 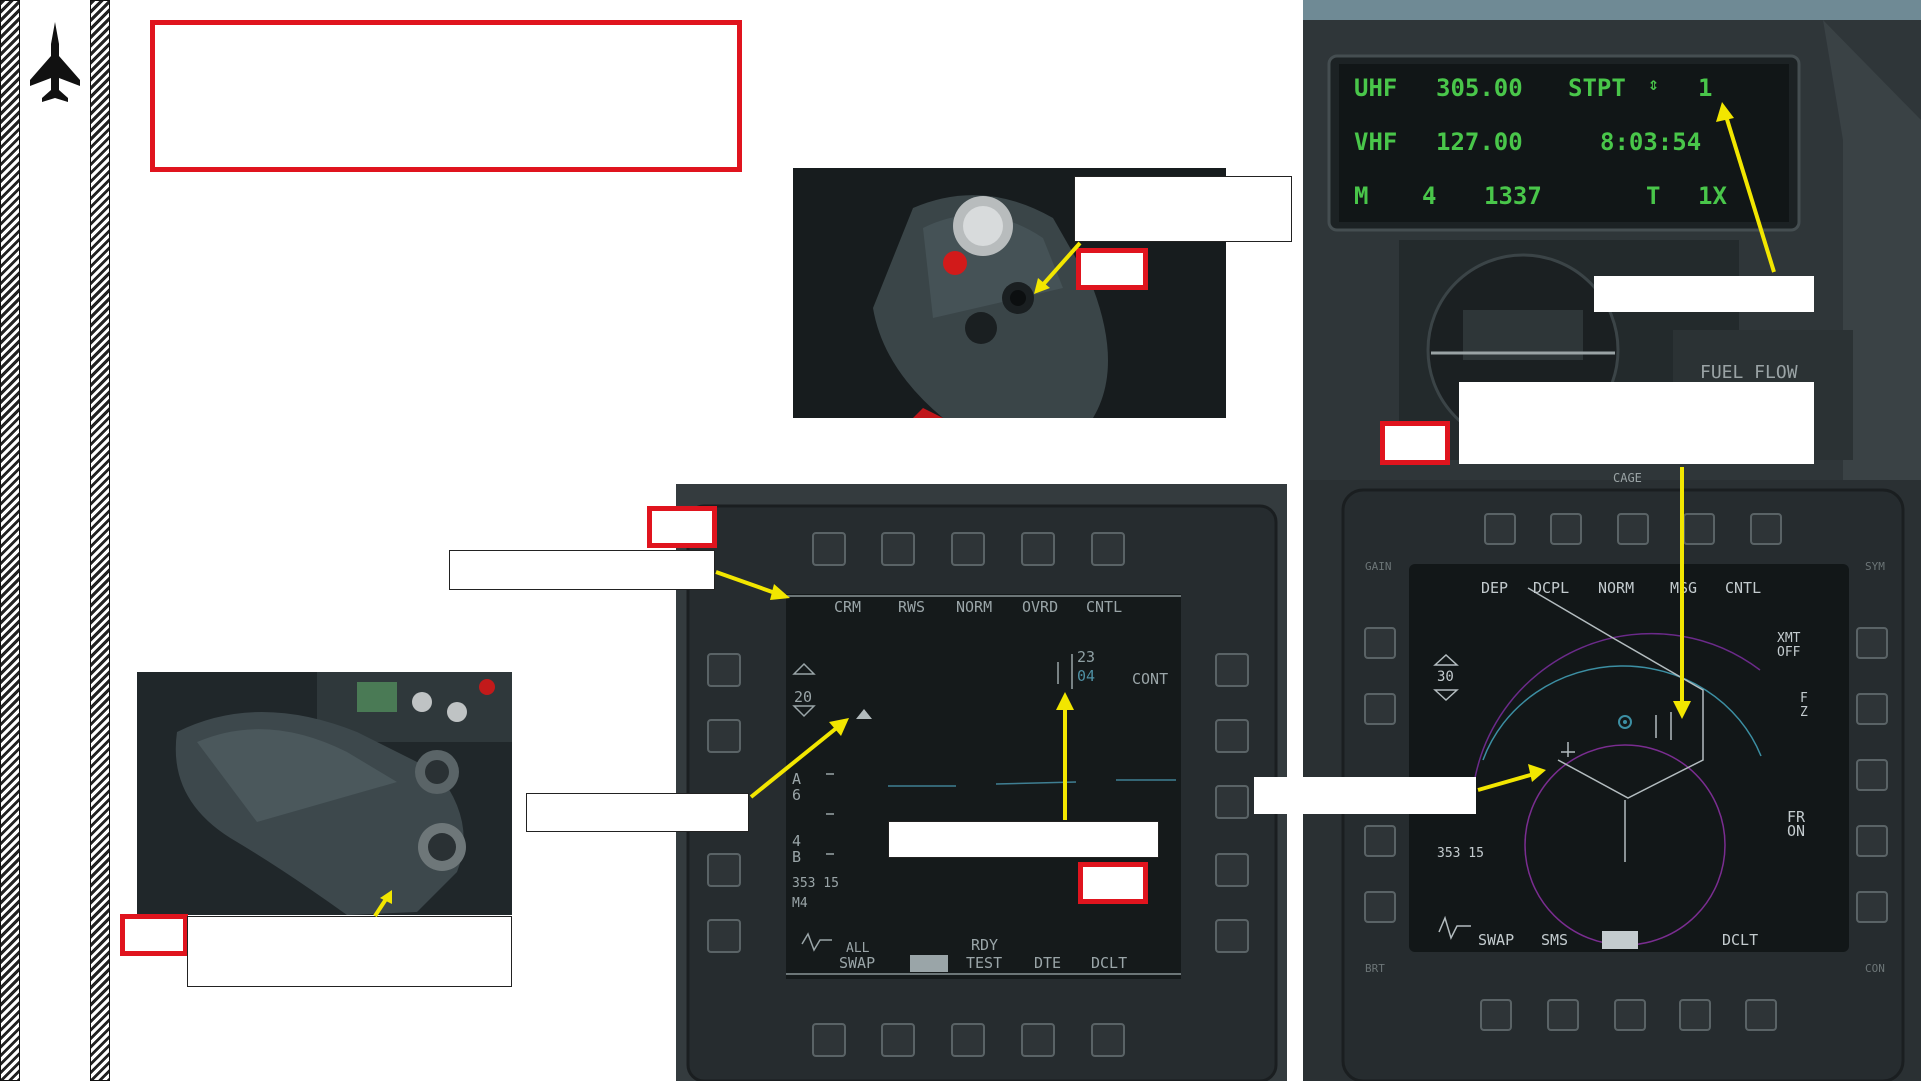 I want to click on sidebar-hatch-left, so click(x=10, y=540).